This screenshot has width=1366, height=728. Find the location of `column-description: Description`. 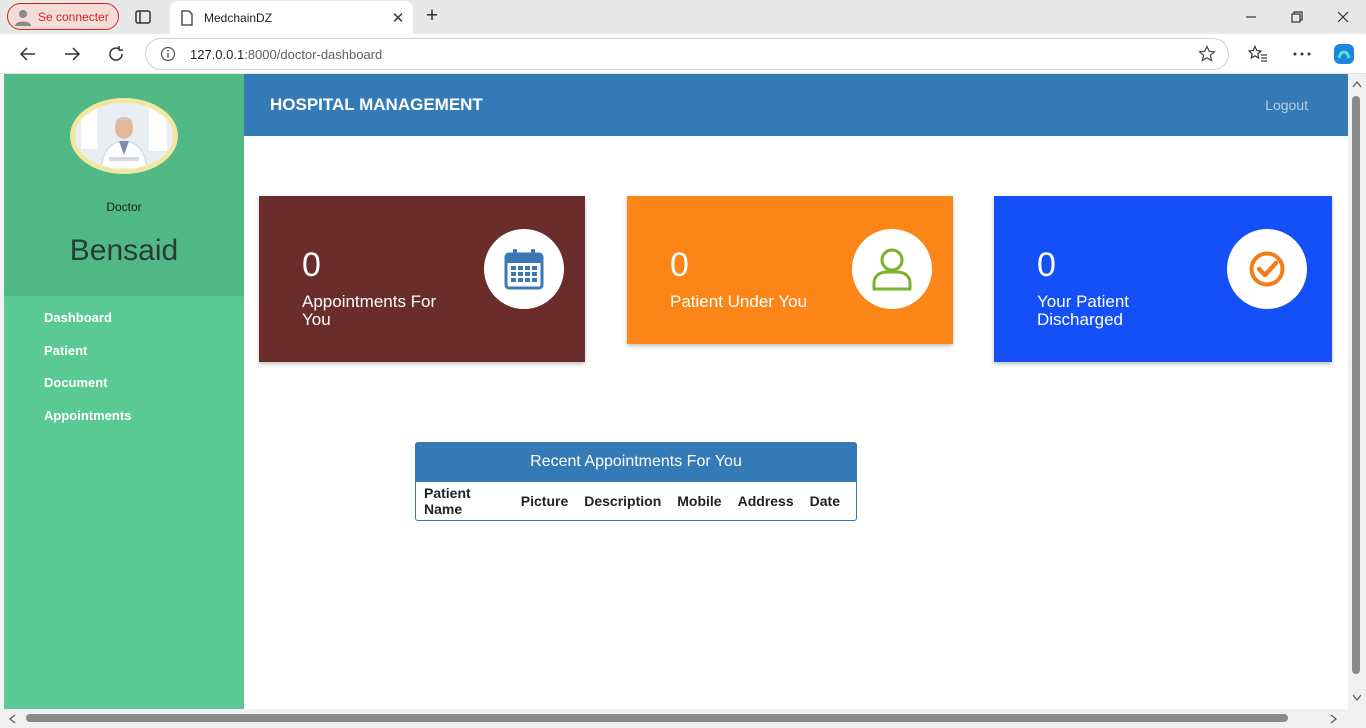

column-description: Description is located at coordinates (623, 501).